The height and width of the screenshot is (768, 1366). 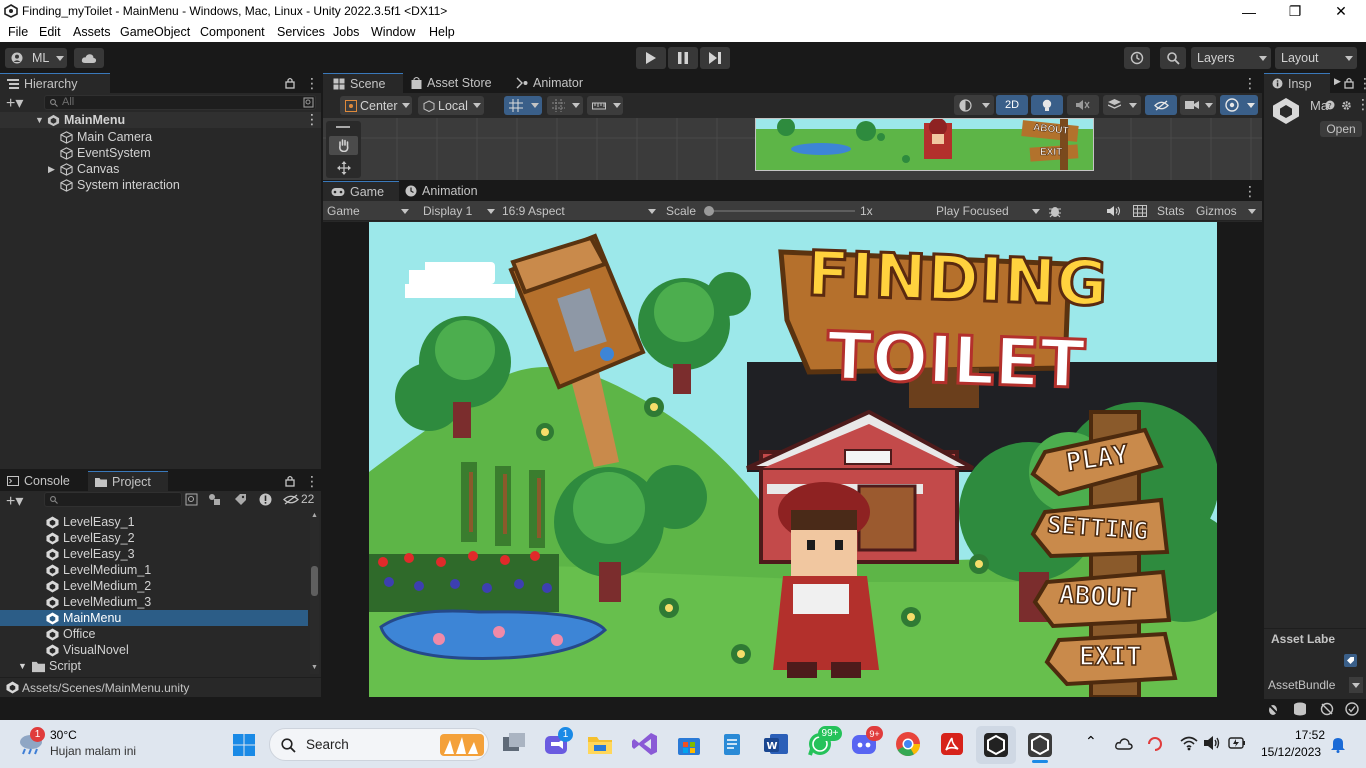 I want to click on tab-asset-store: Asset Store, so click(x=450, y=83).